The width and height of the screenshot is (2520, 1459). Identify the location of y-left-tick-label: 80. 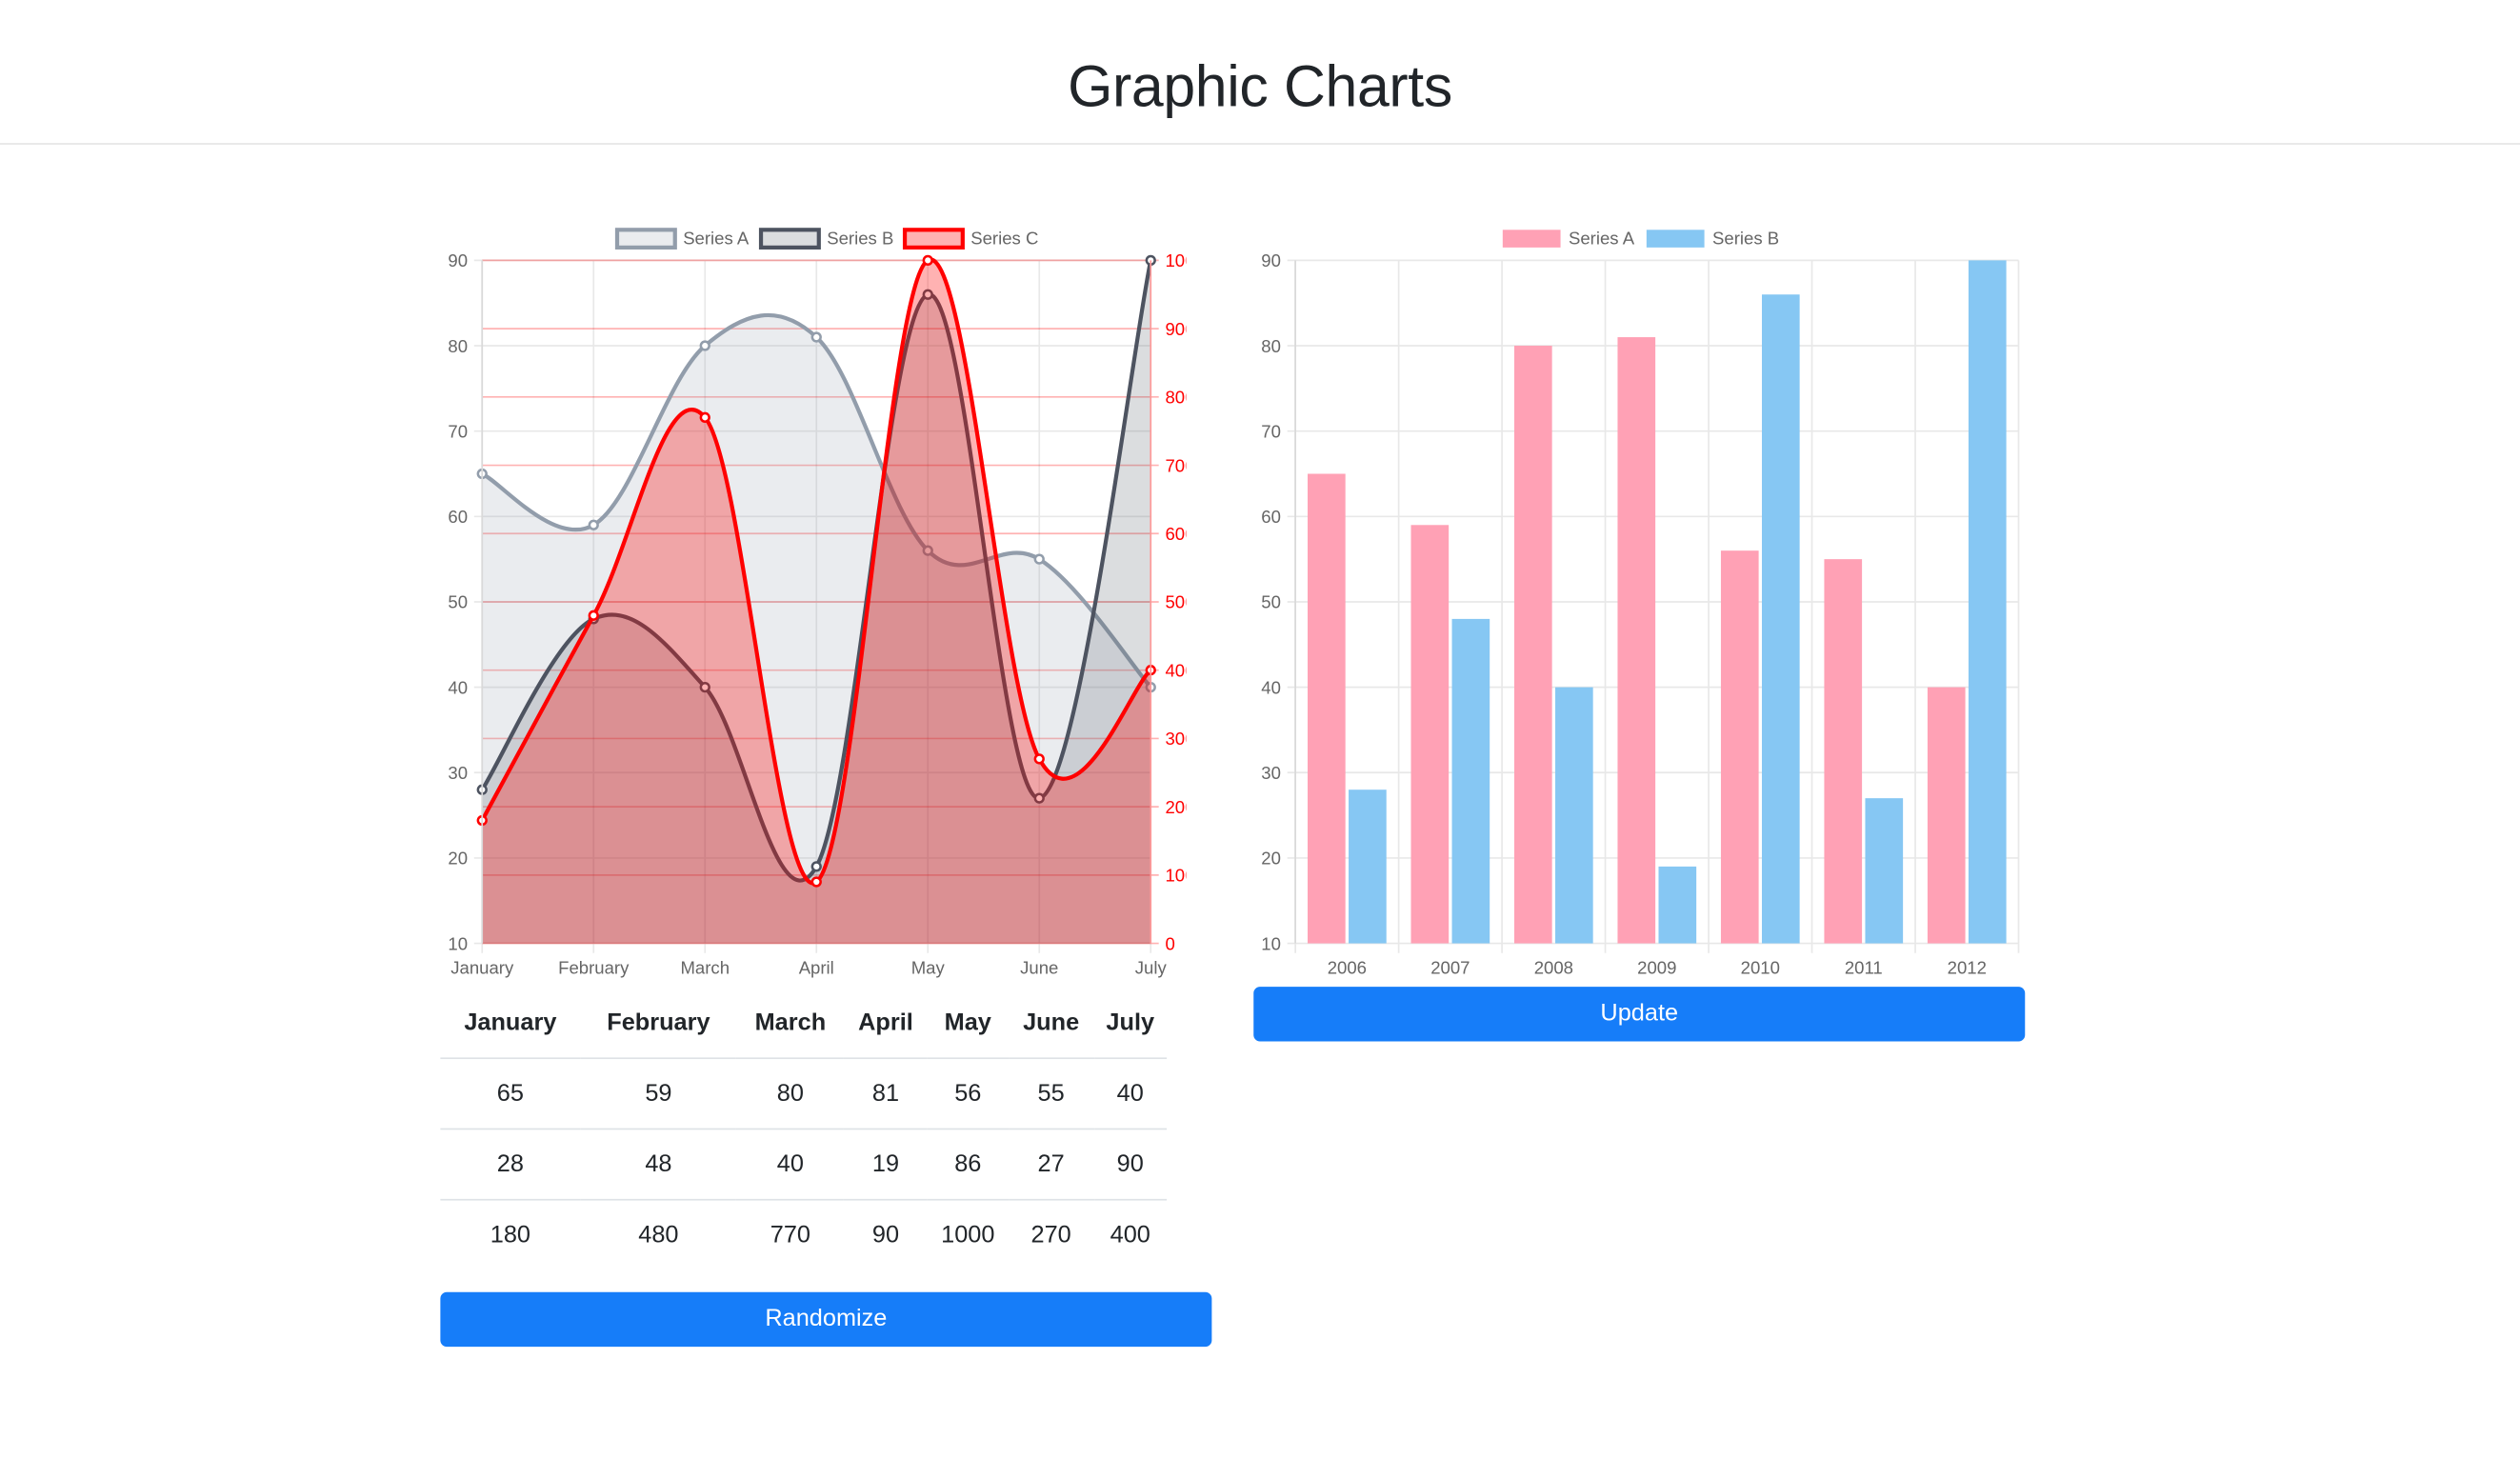
(458, 346).